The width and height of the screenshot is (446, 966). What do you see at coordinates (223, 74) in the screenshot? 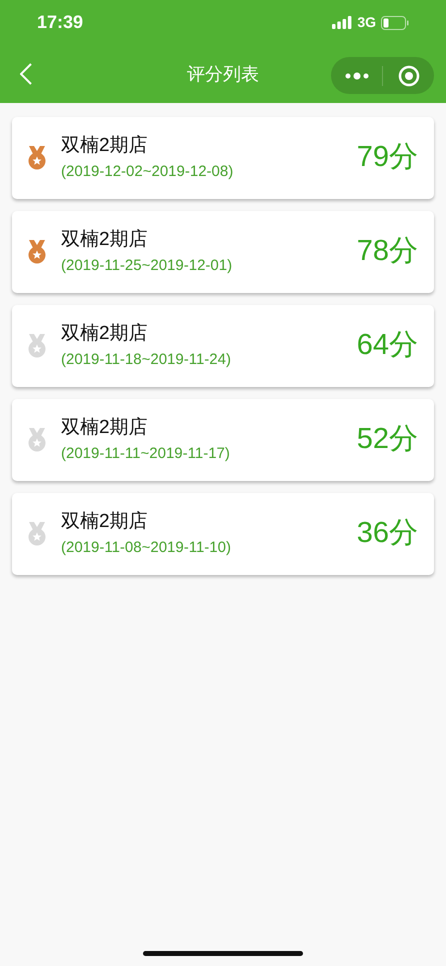
I see `page-title: 评分列表` at bounding box center [223, 74].